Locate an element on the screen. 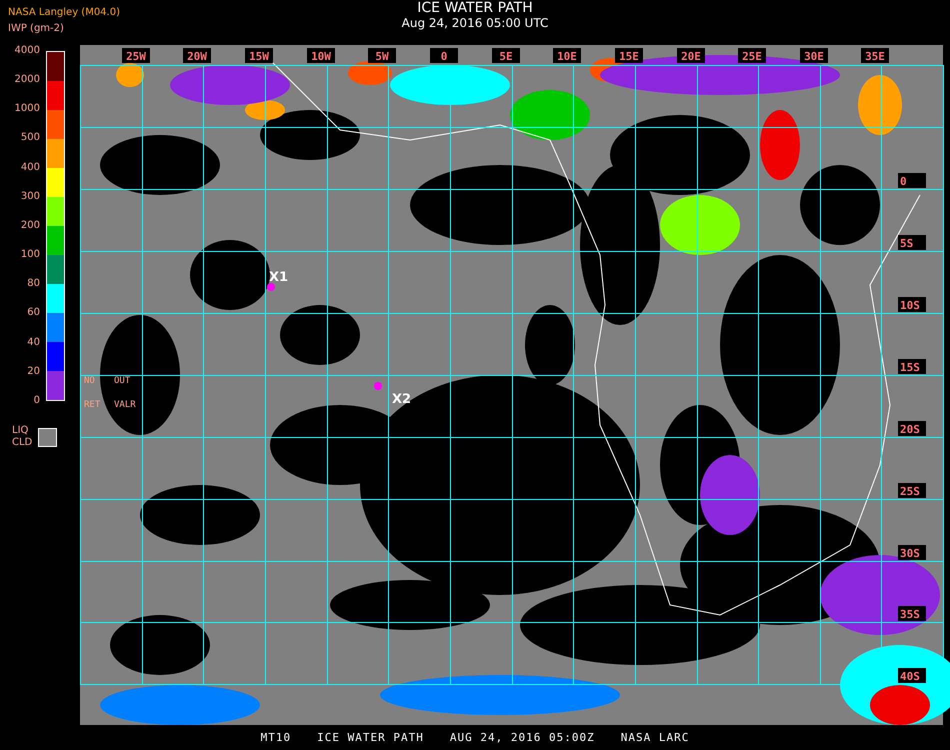 The height and width of the screenshot is (750, 950). legend-tick: 100 is located at coordinates (30, 255).